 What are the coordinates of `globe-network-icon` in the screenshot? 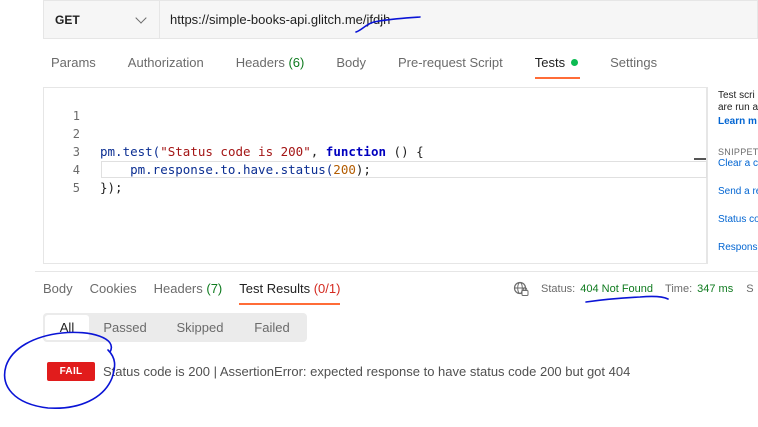 It's located at (521, 289).